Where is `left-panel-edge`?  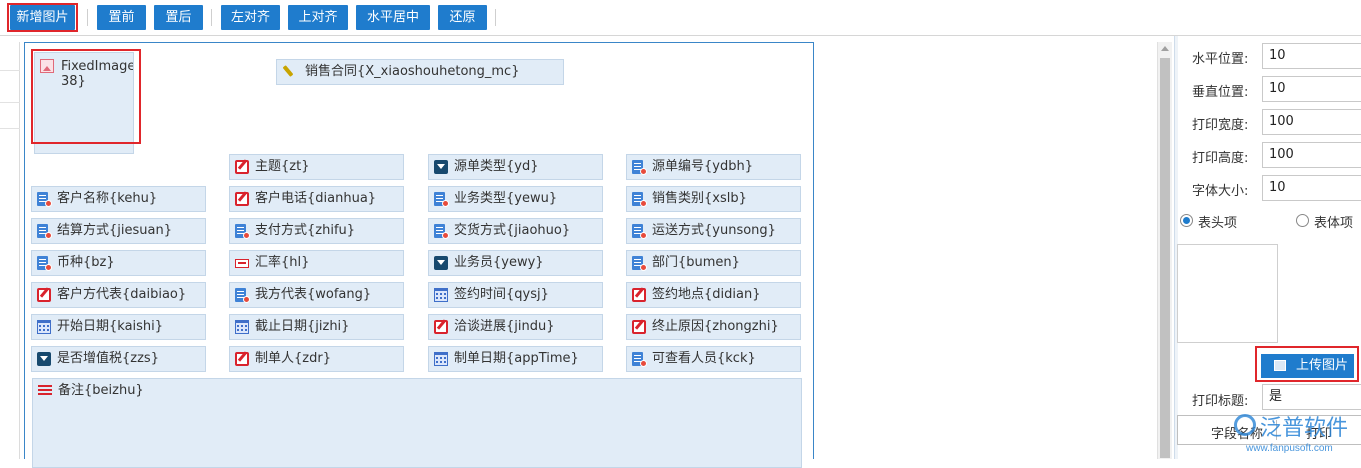 left-panel-edge is located at coordinates (10, 250).